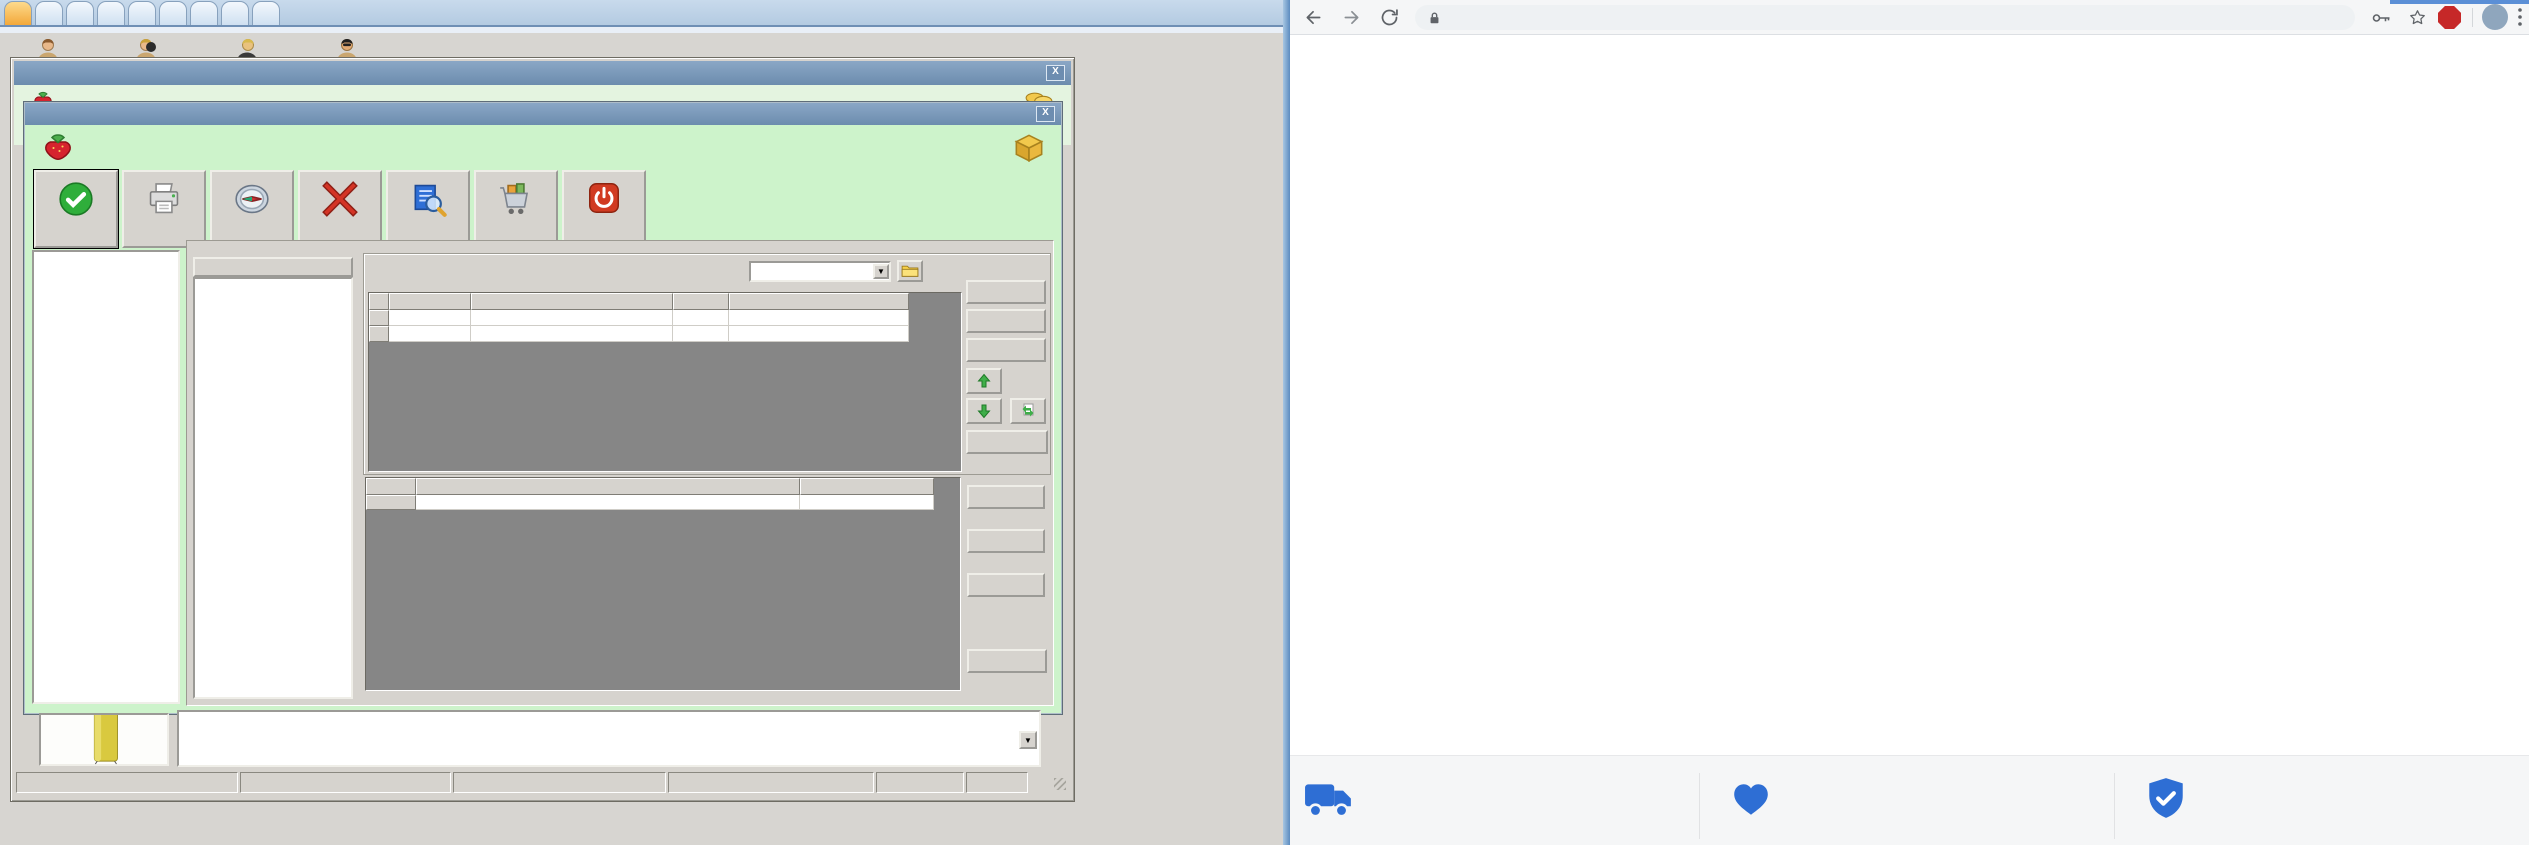  I want to click on tab-magazzino, so click(111, 13).